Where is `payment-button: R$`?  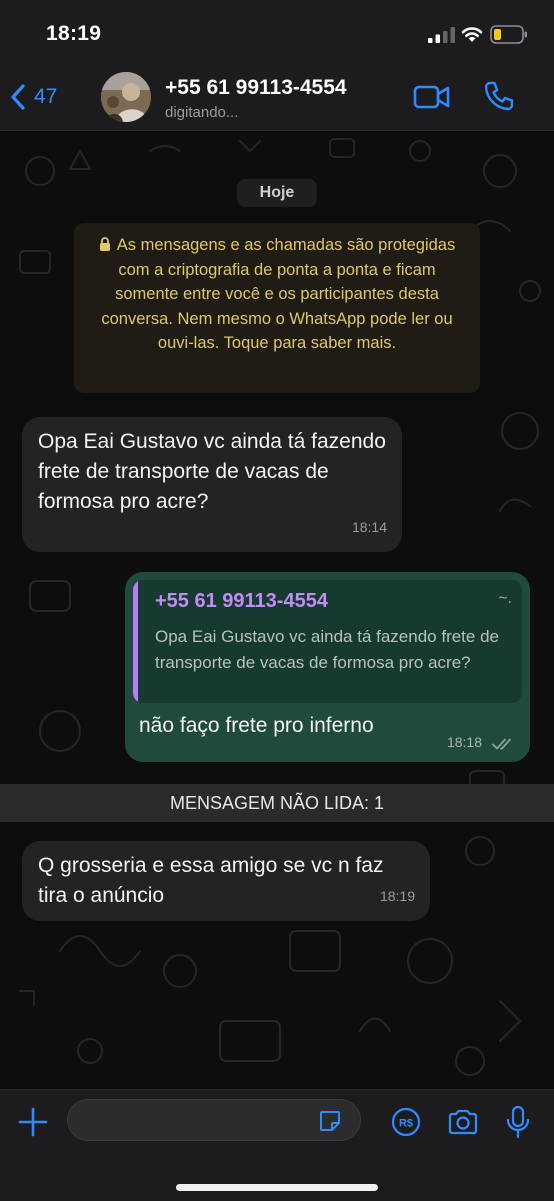
payment-button: R$ is located at coordinates (406, 1122).